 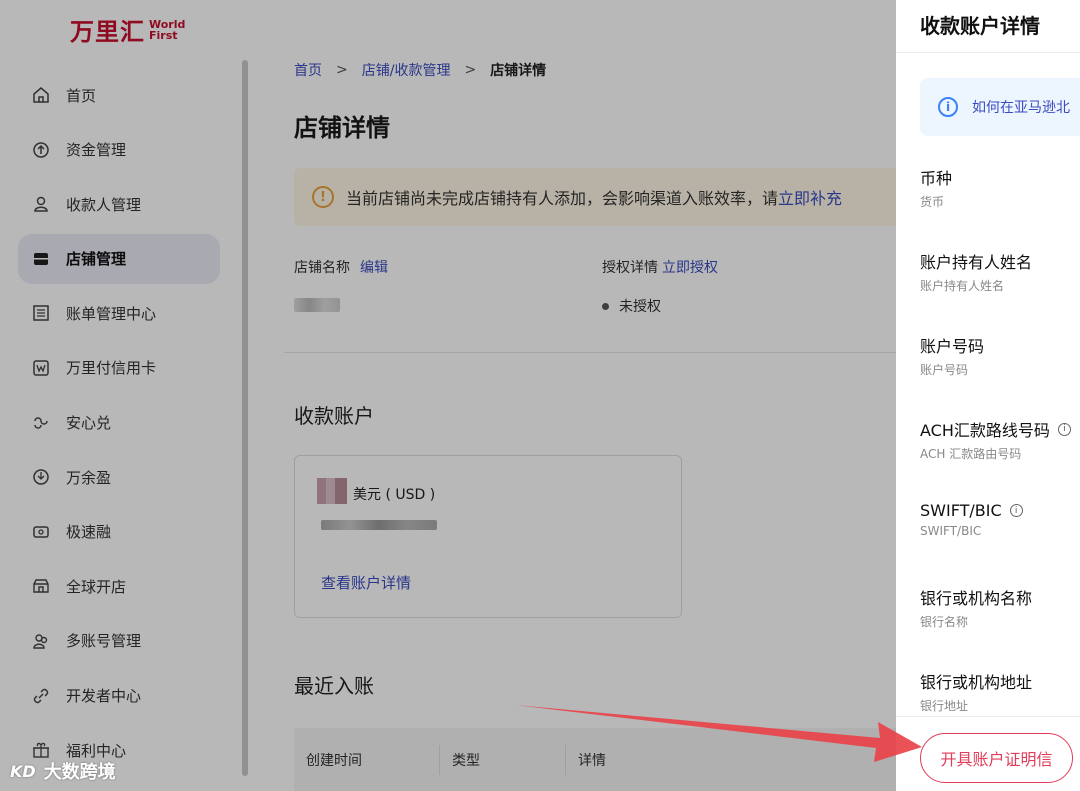 I want to click on info-banner: i 如何在亚马逊北, so click(x=1000, y=107).